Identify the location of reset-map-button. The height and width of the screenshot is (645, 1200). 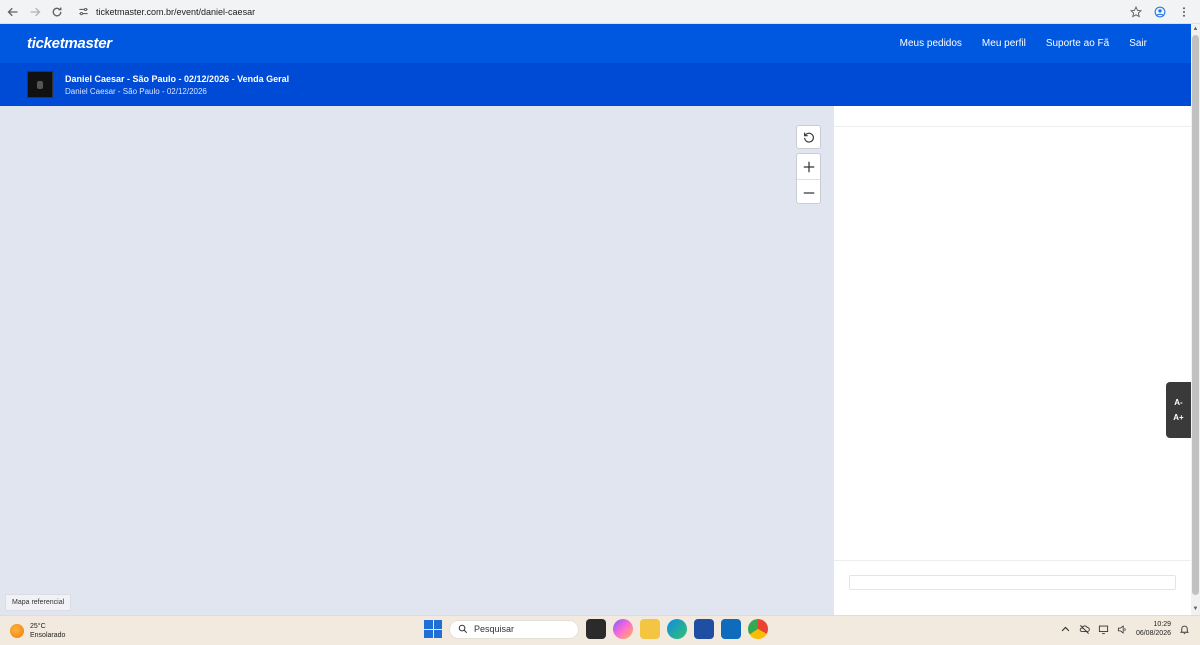
(808, 137).